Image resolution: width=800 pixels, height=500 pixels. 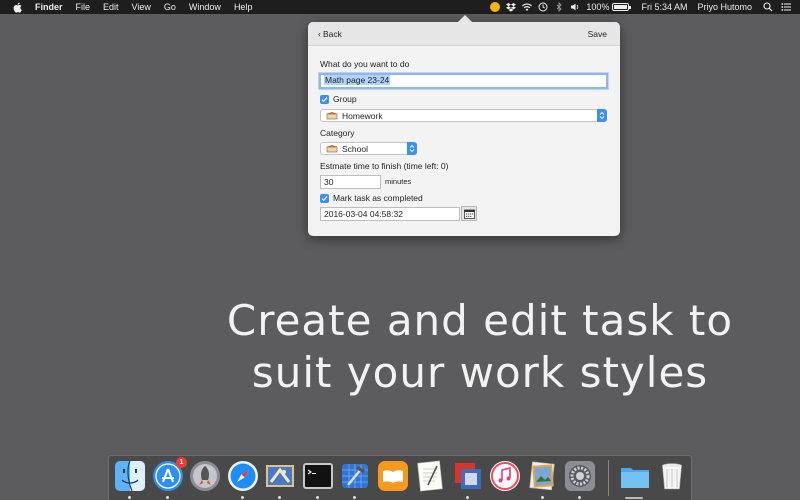 What do you see at coordinates (243, 476) in the screenshot?
I see `safari-icon` at bounding box center [243, 476].